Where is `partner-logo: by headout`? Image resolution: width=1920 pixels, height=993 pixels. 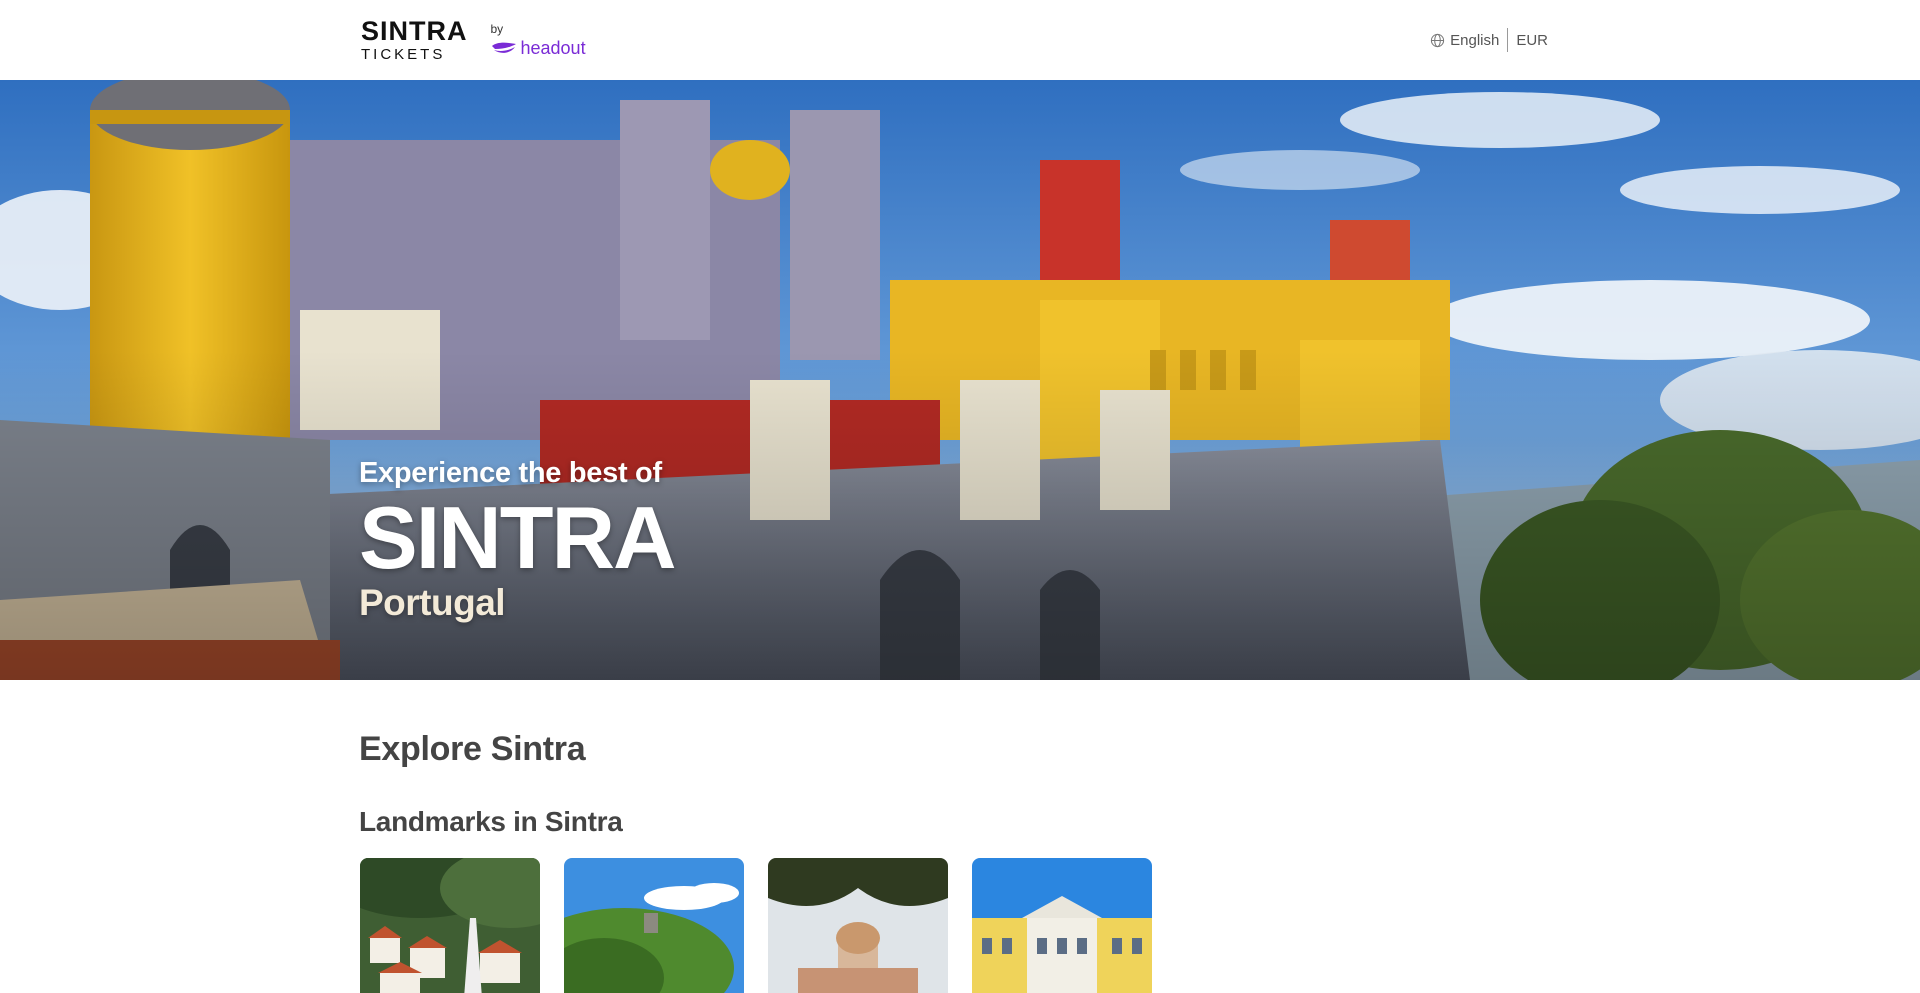
partner-logo: by headout is located at coordinates (538, 40).